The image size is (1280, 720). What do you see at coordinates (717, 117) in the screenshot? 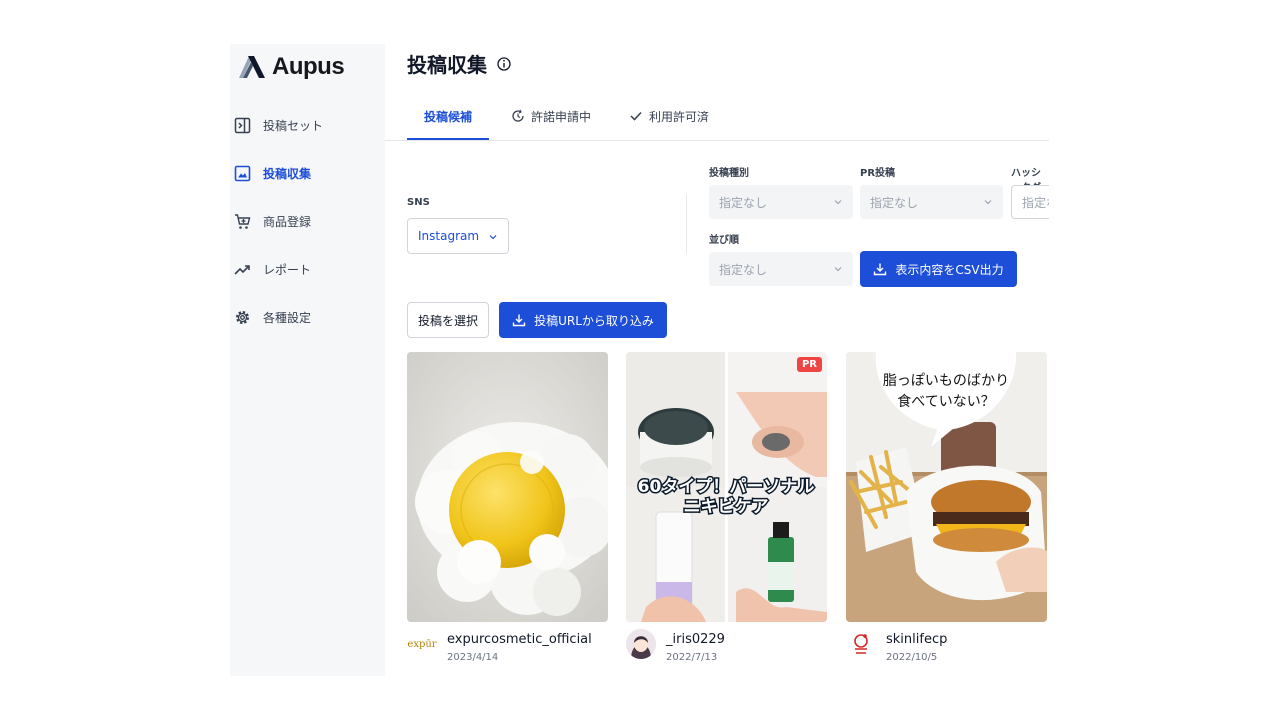
I see `tab-bar: 投稿候補 許諾申請中 利用許可済` at bounding box center [717, 117].